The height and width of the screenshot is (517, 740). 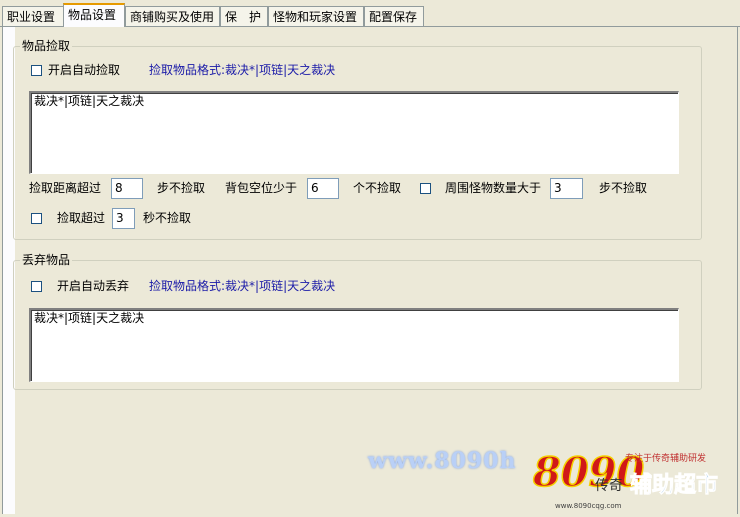 What do you see at coordinates (394, 16) in the screenshot?
I see `tab-config-save: 配置保存` at bounding box center [394, 16].